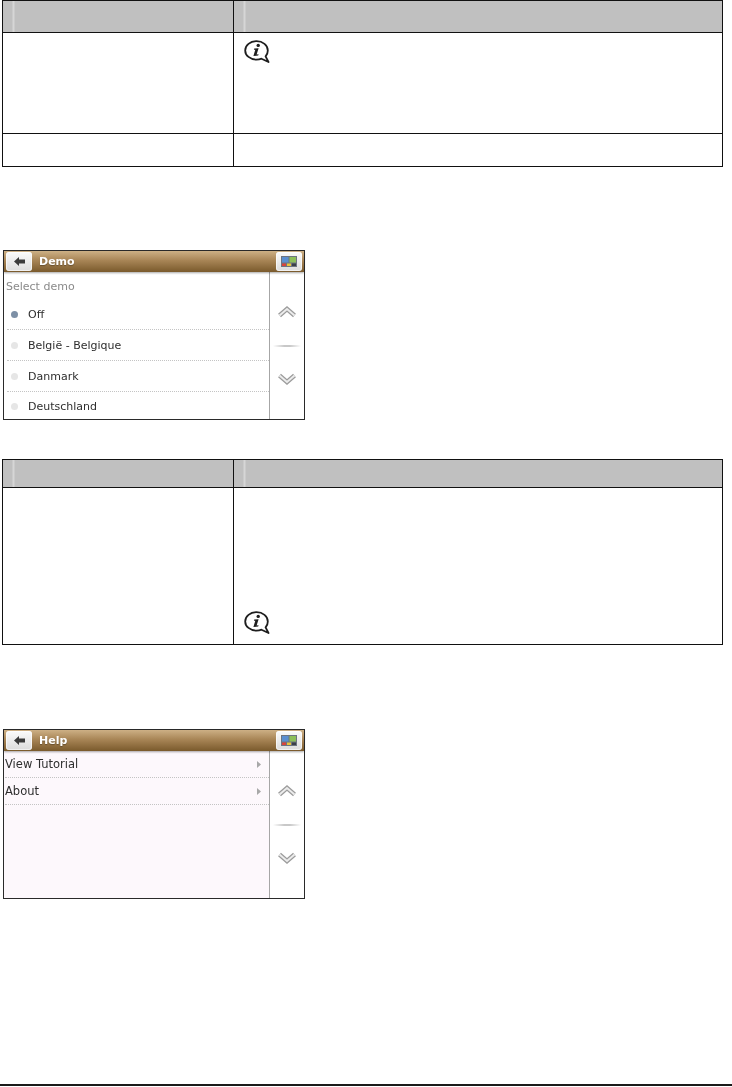 The image size is (732, 1087). Describe the element at coordinates (138, 314) in the screenshot. I see `radio-option: Off` at that location.